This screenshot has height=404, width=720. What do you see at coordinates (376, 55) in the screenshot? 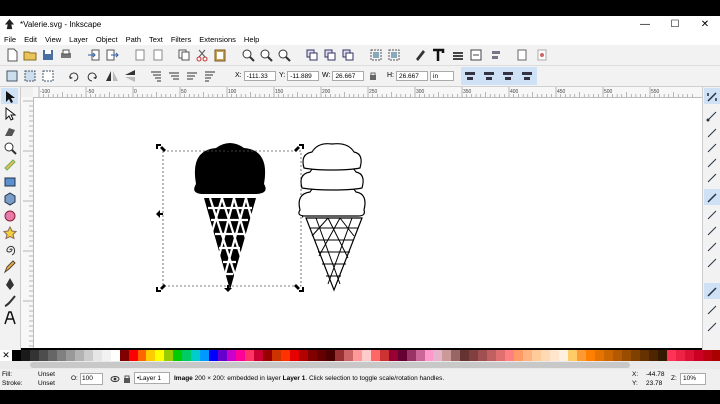
I see `group-icon` at bounding box center [376, 55].